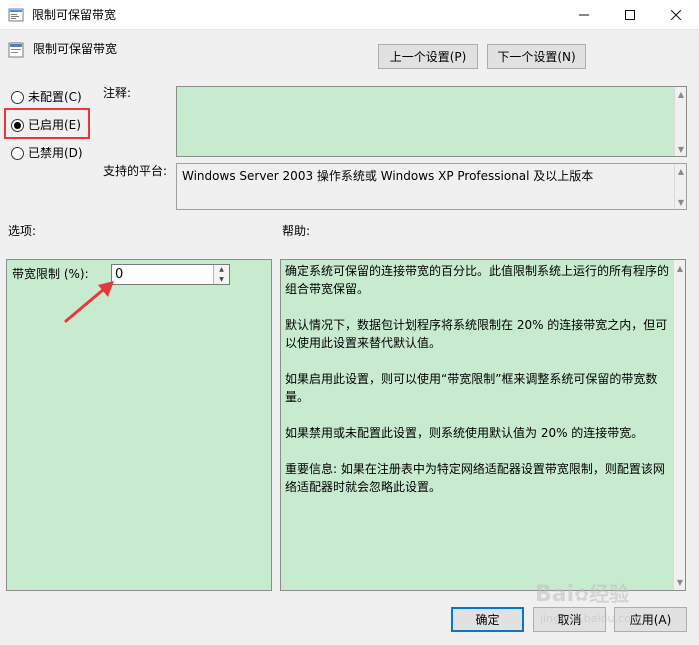 The width and height of the screenshot is (699, 645). What do you see at coordinates (477, 280) in the screenshot?
I see `help-paragraph: 确定系统可保留的连接带宽的百分比。此值限制系统上运行的所有程序的组合带宽保留。` at bounding box center [477, 280].